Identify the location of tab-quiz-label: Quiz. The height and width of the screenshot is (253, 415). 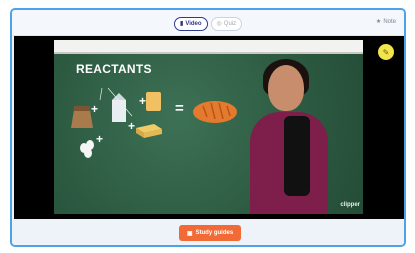
(230, 23).